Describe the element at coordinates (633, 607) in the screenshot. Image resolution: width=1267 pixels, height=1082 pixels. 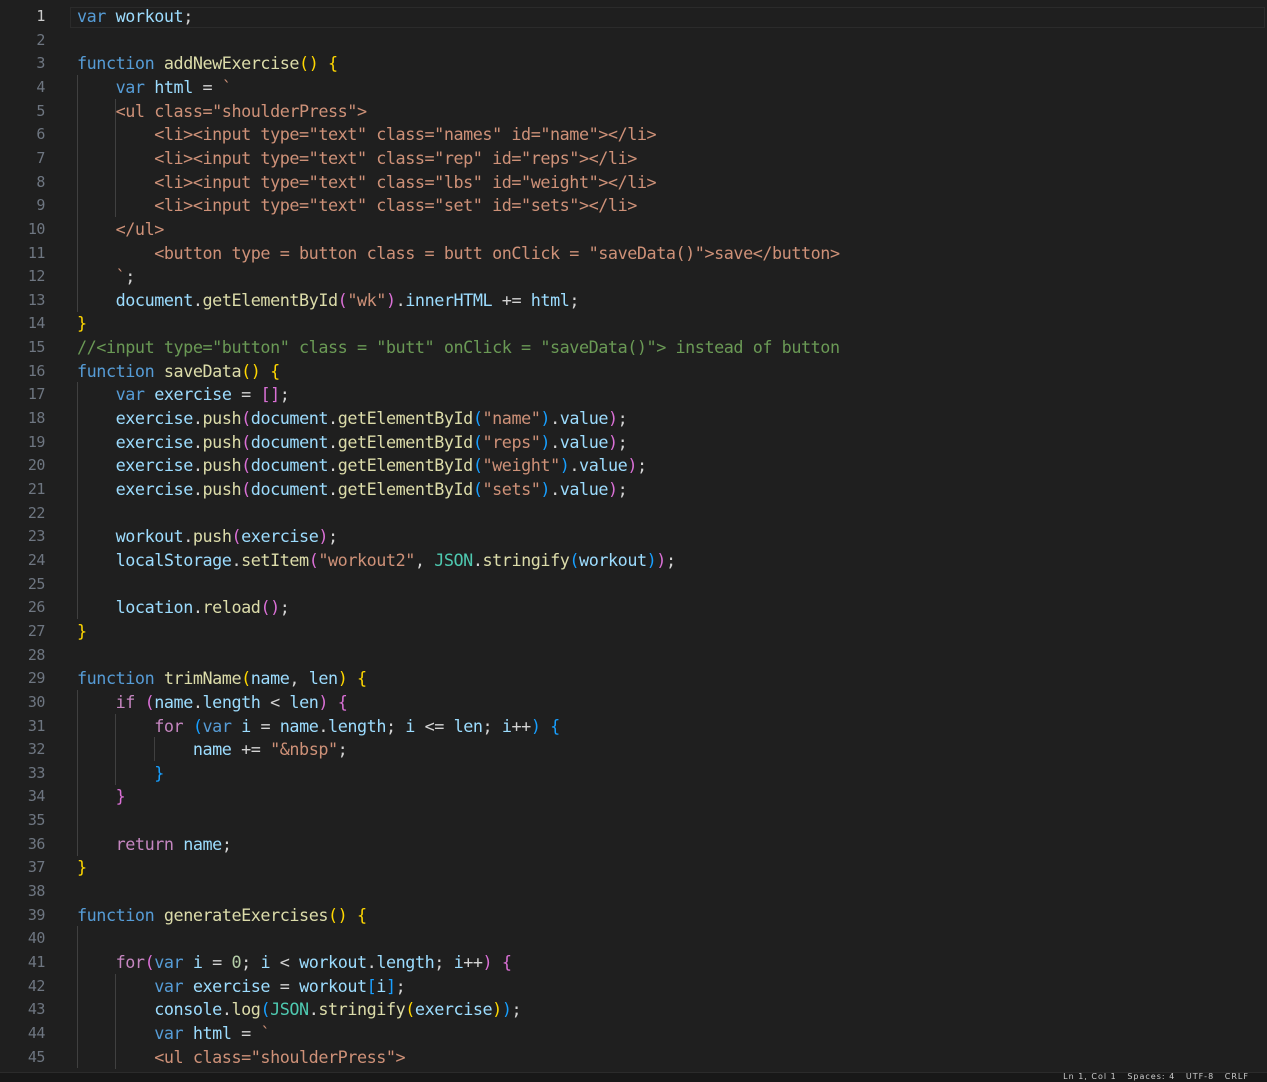
I see `code-line: 26 location.reload();` at that location.